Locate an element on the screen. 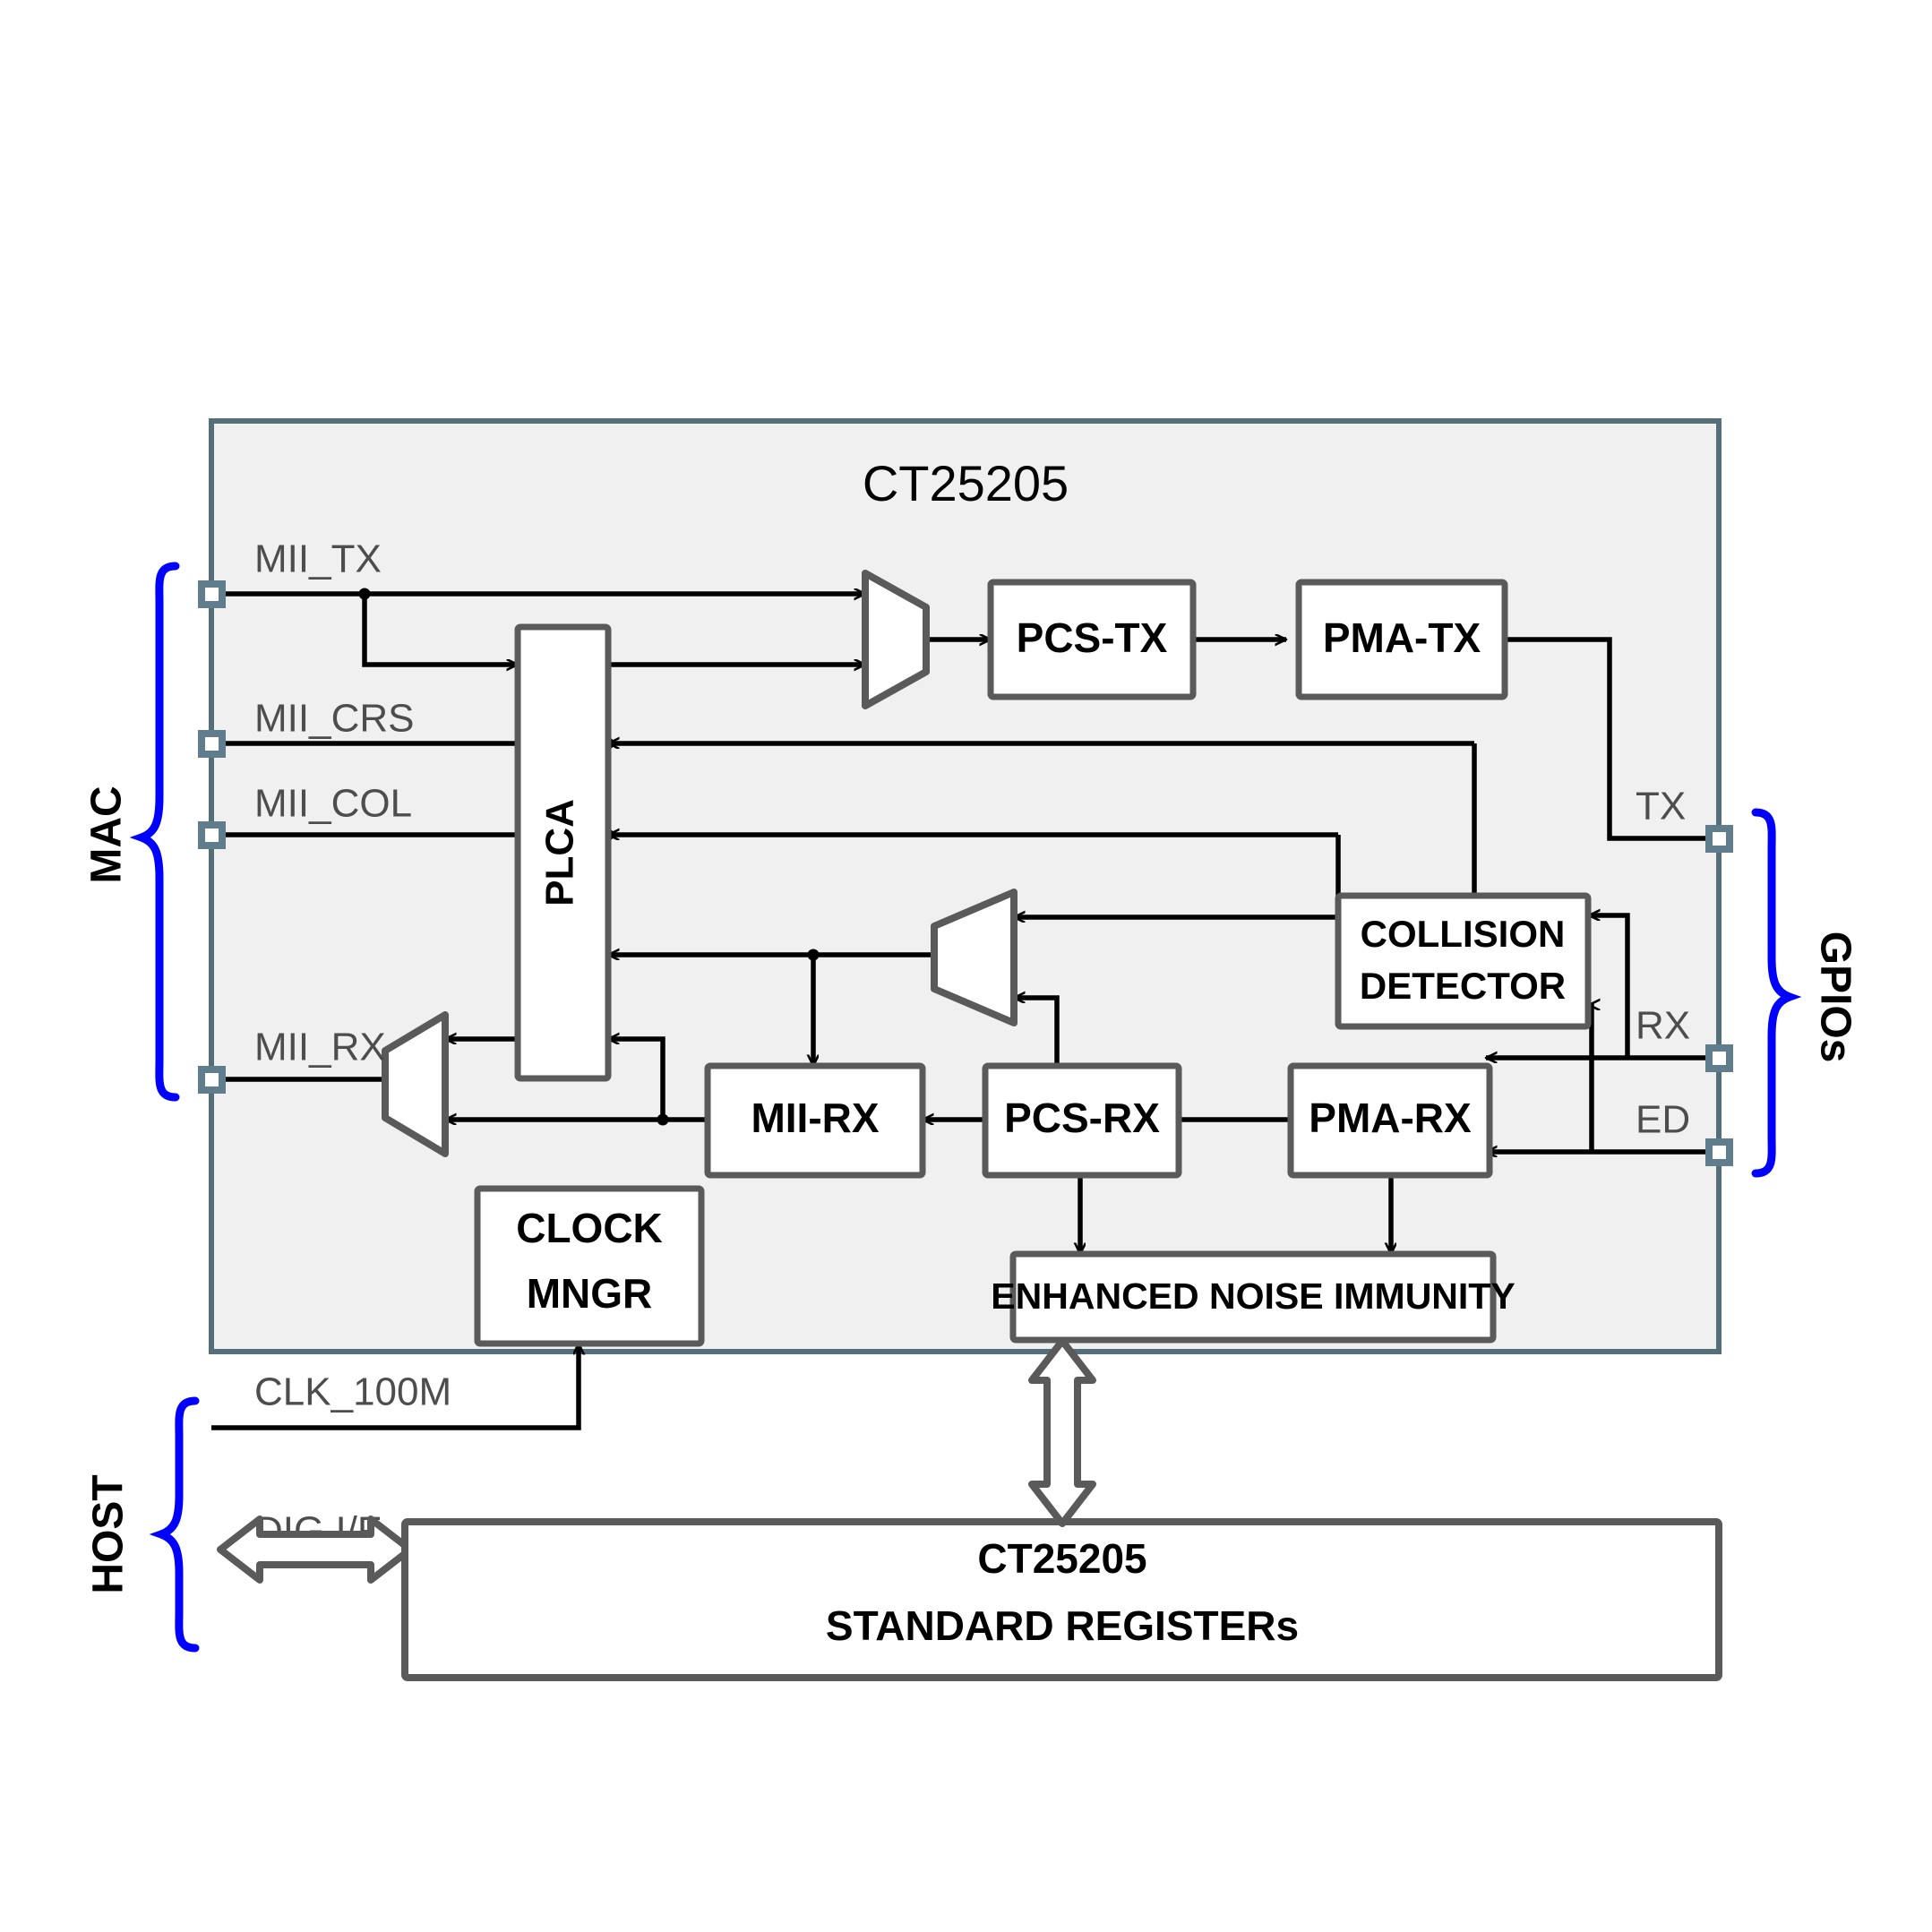 The image size is (1932, 1932). pin-mii-col-square is located at coordinates (212, 835).